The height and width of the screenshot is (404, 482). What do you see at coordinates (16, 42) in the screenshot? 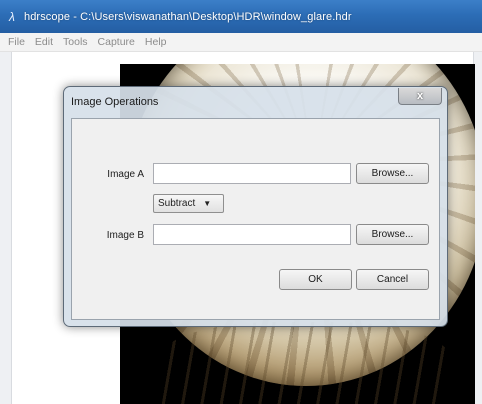
I see `menu-file: File` at bounding box center [16, 42].